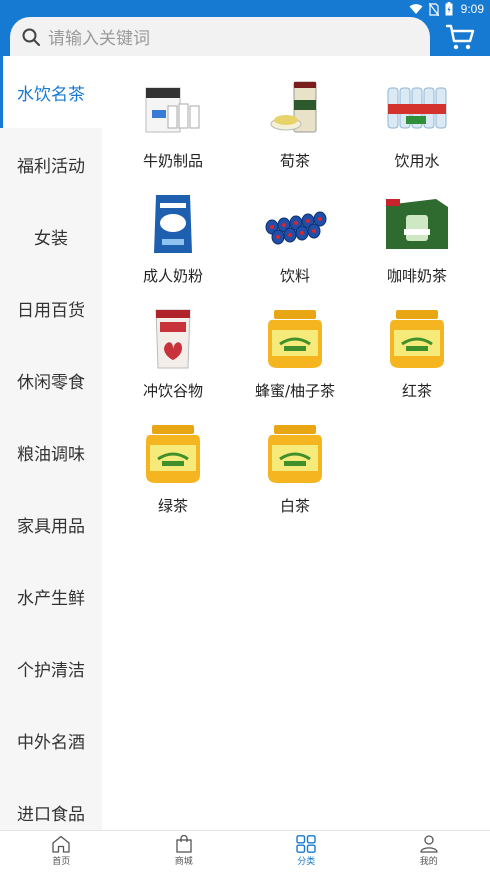 This screenshot has height=872, width=490. I want to click on tab-mine: 我的, so click(429, 851).